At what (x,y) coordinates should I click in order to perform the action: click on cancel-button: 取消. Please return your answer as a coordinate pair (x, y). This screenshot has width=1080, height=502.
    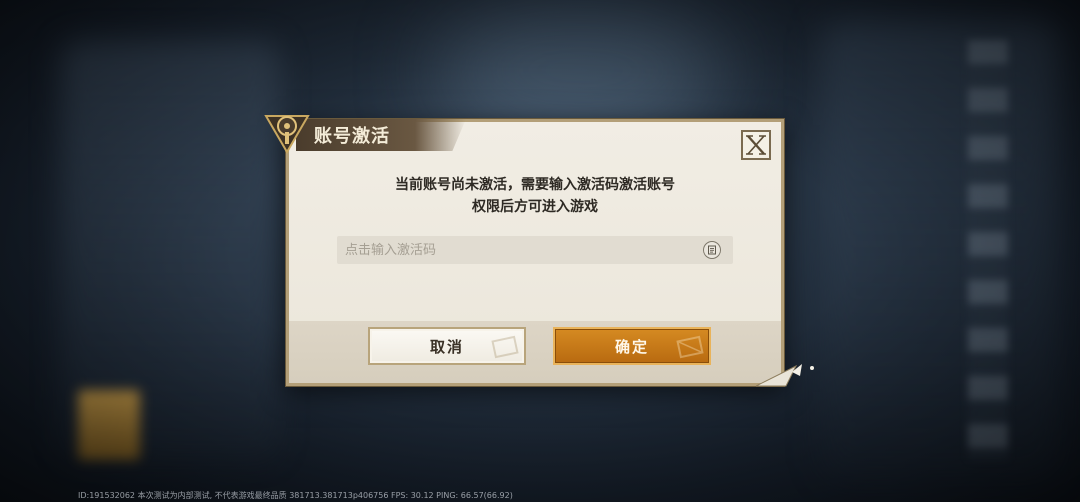
    Looking at the image, I should click on (447, 346).